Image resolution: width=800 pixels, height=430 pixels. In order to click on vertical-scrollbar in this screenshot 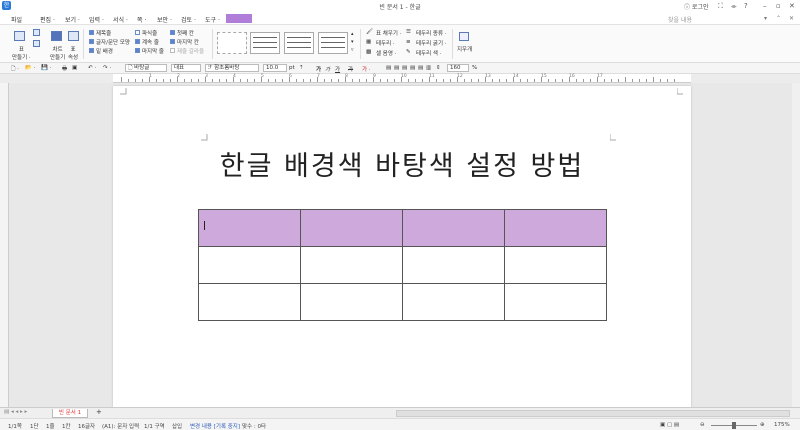, I will do `click(796, 245)`.